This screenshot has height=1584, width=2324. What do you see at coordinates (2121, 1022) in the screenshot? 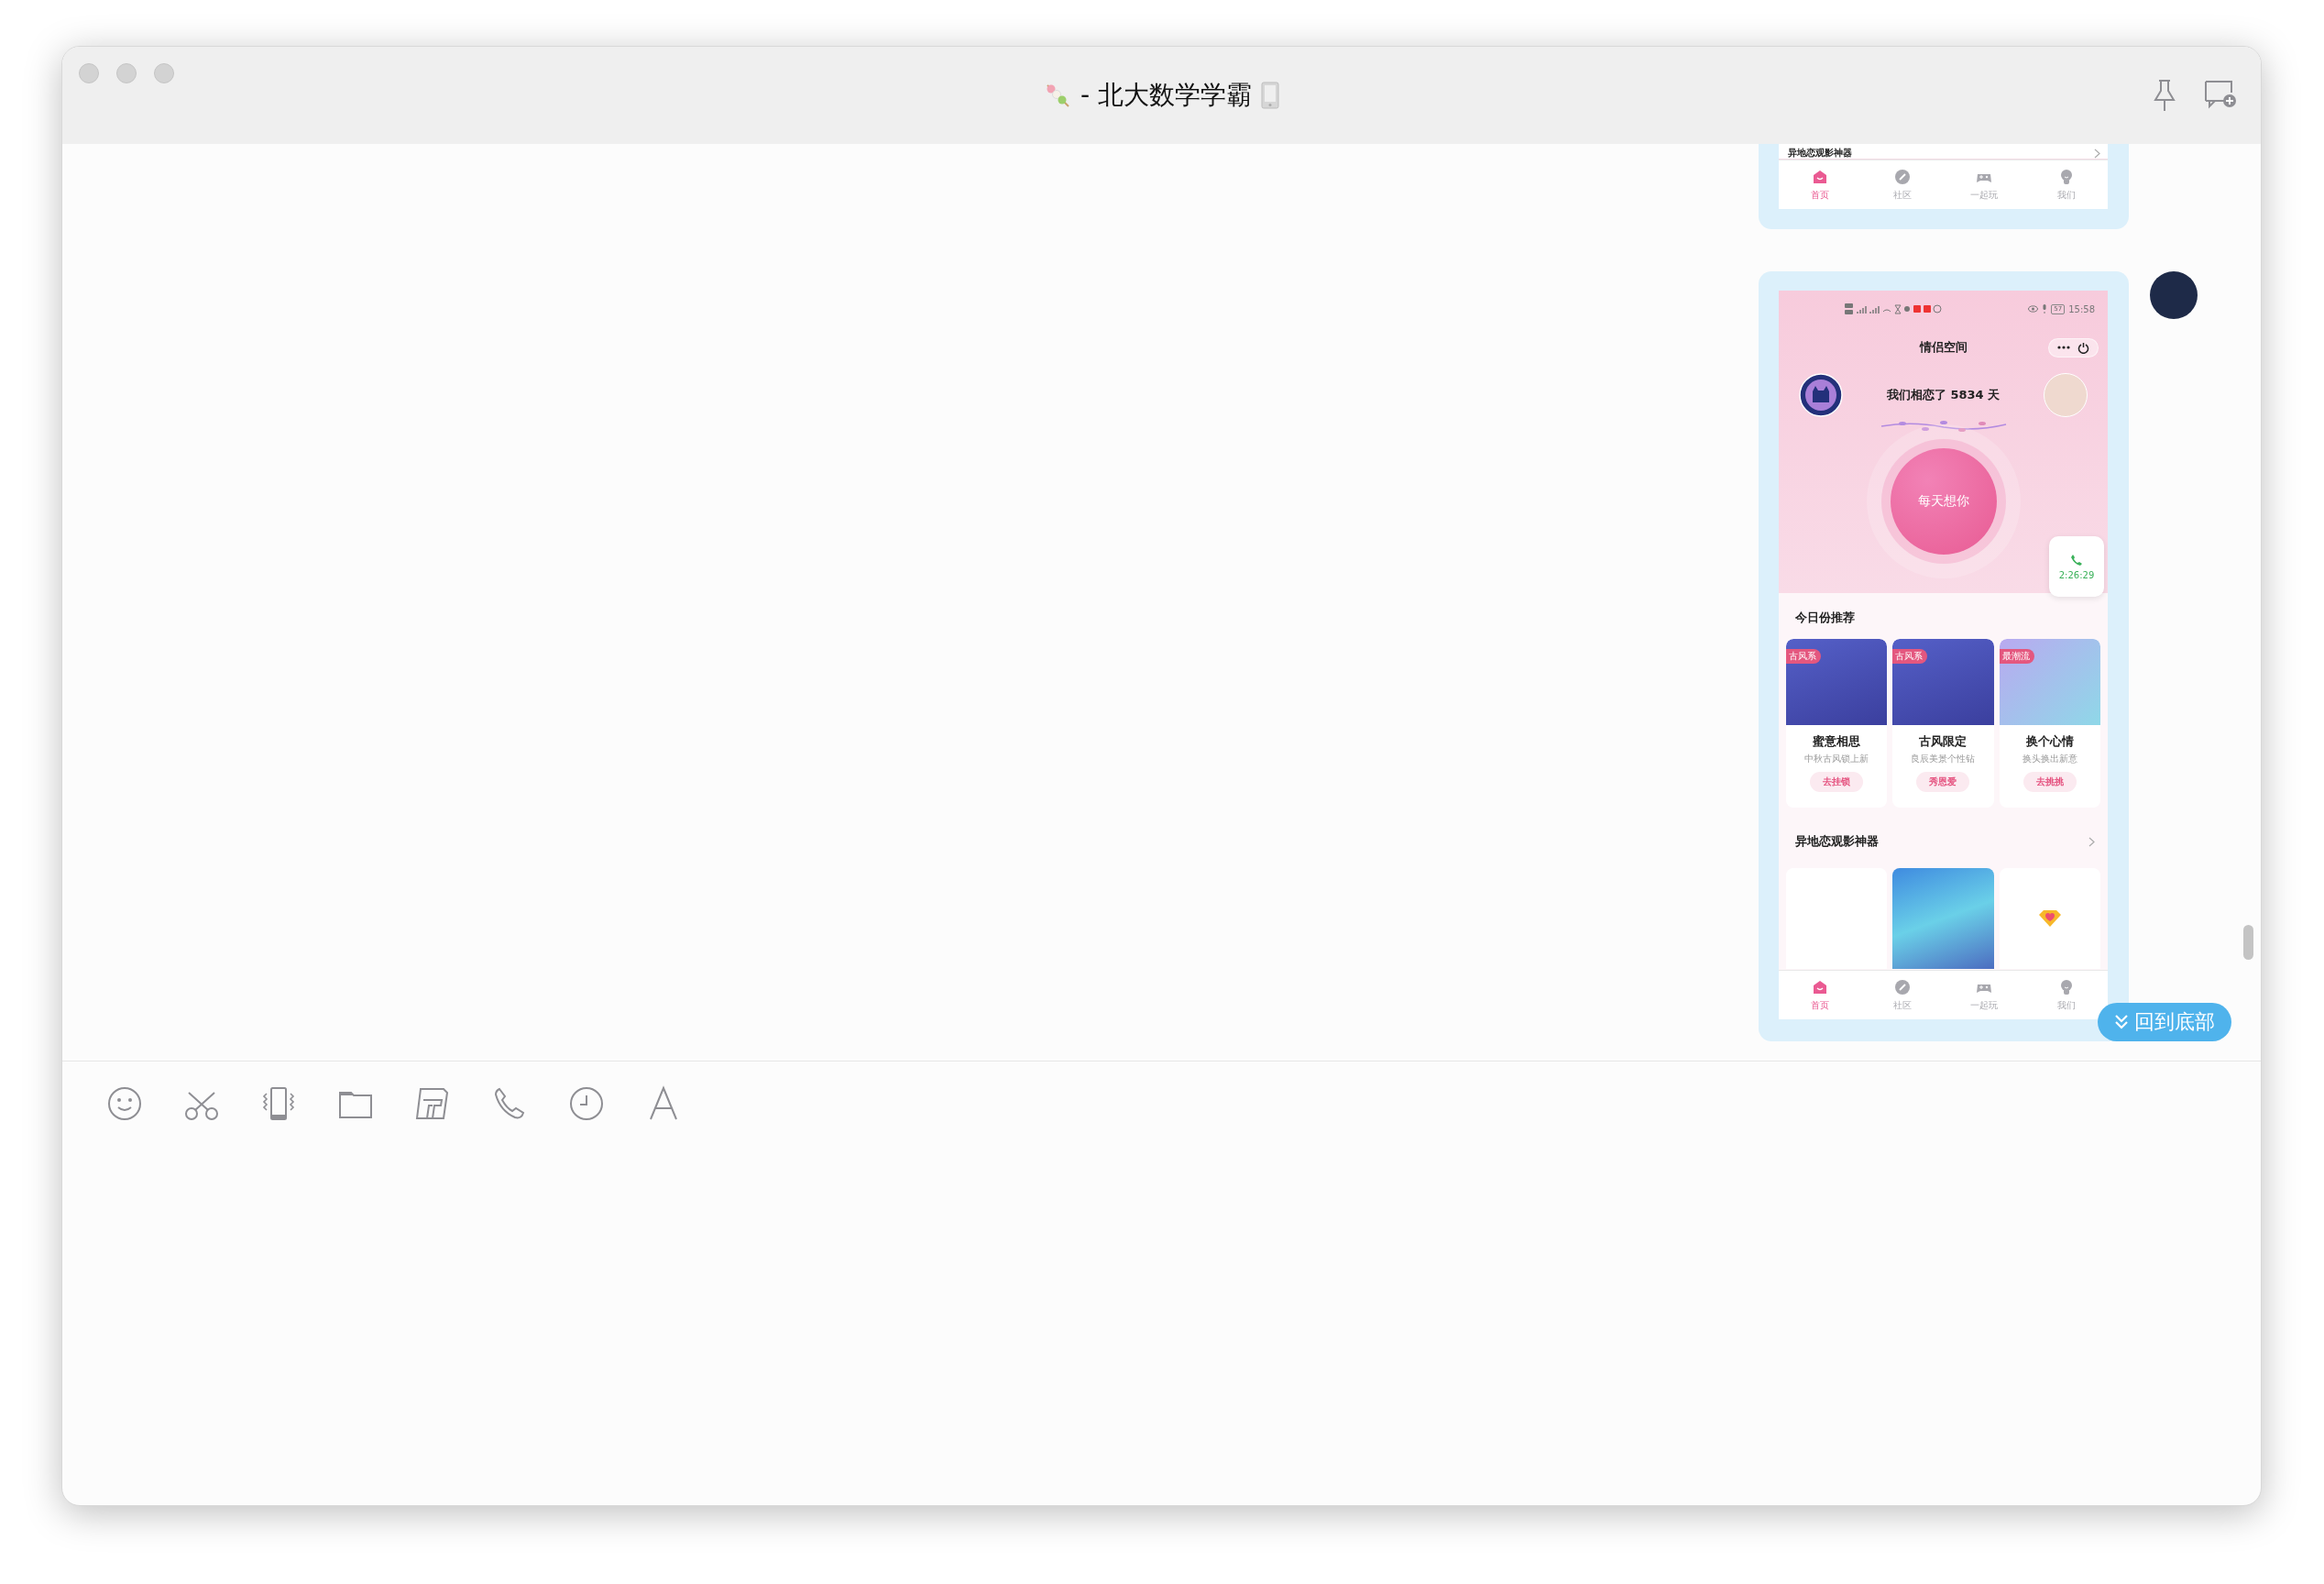
I see `double-chevron-down-icon` at bounding box center [2121, 1022].